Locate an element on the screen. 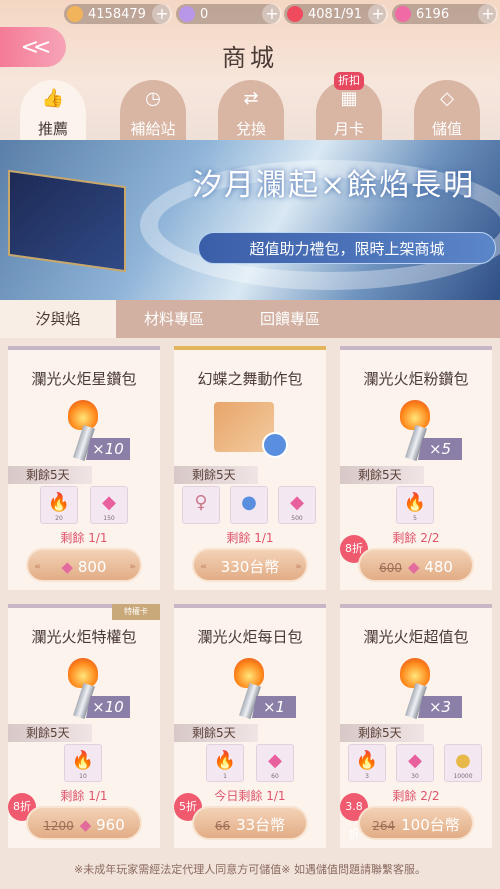  subtab-rewards: 回饋專區 is located at coordinates (290, 319).